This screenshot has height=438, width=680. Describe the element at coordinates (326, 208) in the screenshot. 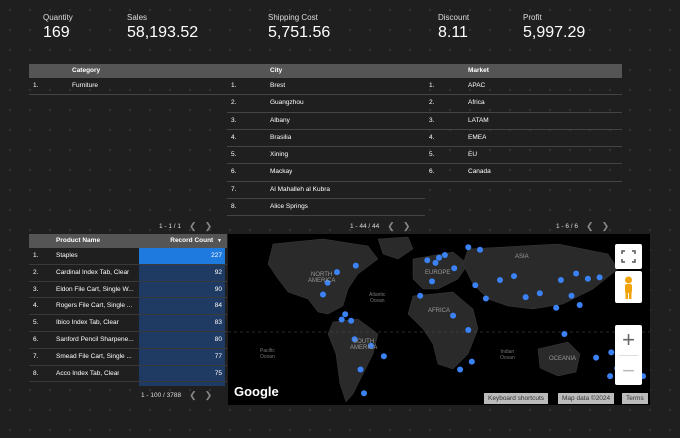

I see `table-row: 8. Alice Springs` at that location.